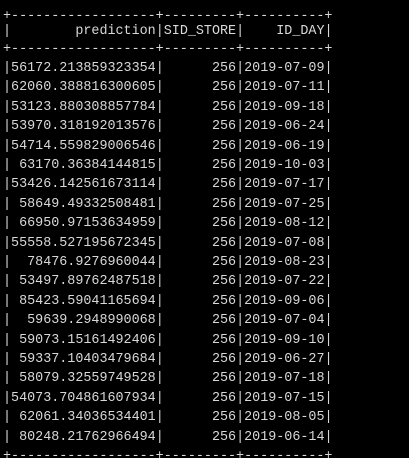 Image resolution: width=409 pixels, height=458 pixels. What do you see at coordinates (284, 146) in the screenshot?
I see `cell-id-day: 2019-06-19` at bounding box center [284, 146].